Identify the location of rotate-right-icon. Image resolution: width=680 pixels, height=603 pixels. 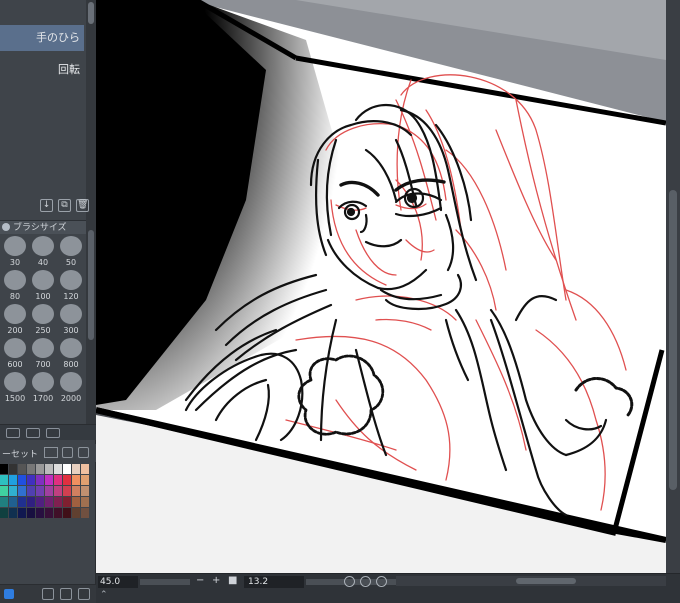
(365, 581).